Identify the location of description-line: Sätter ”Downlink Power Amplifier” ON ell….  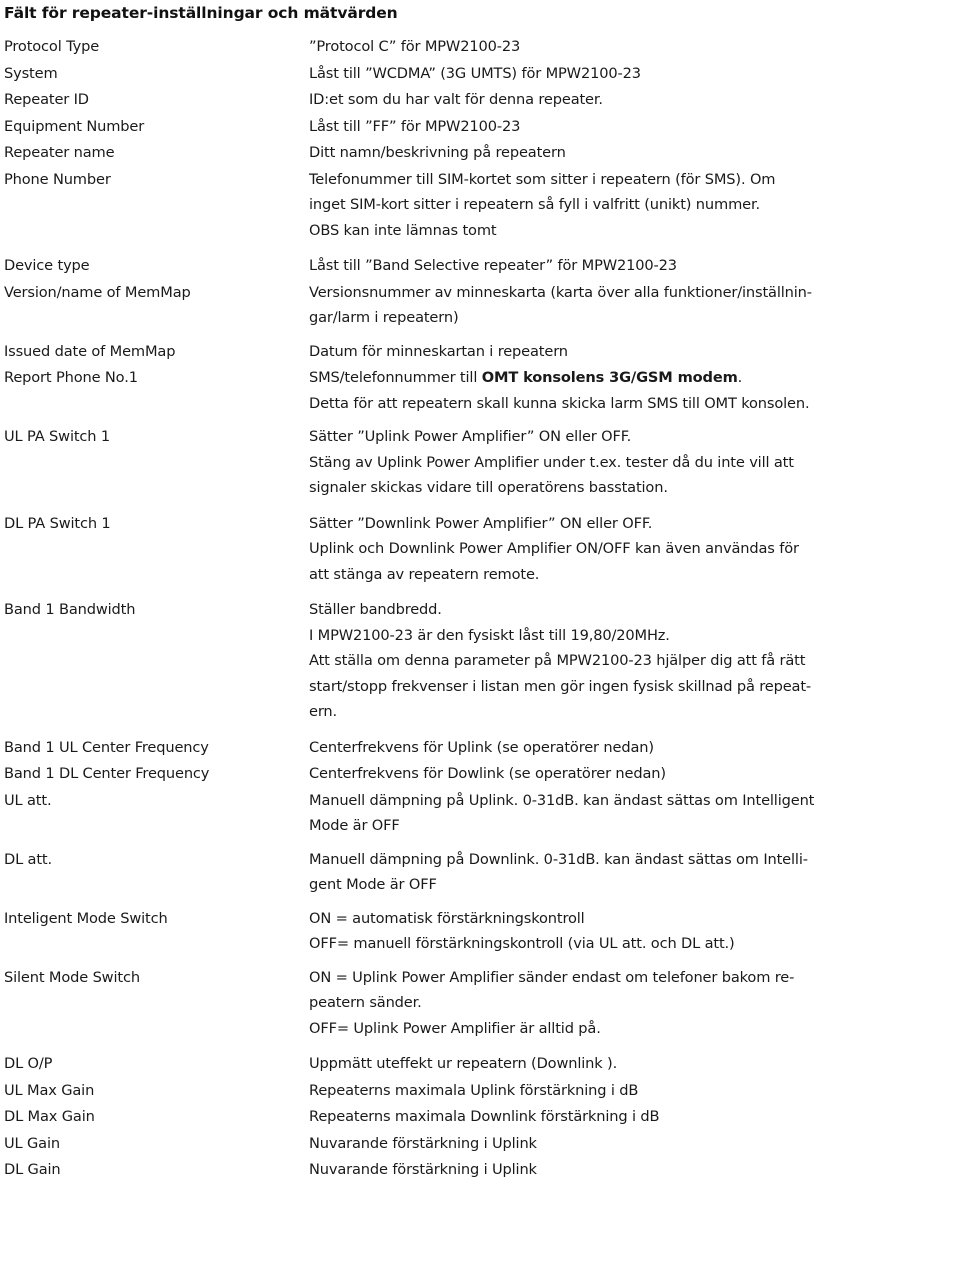
(481, 523).